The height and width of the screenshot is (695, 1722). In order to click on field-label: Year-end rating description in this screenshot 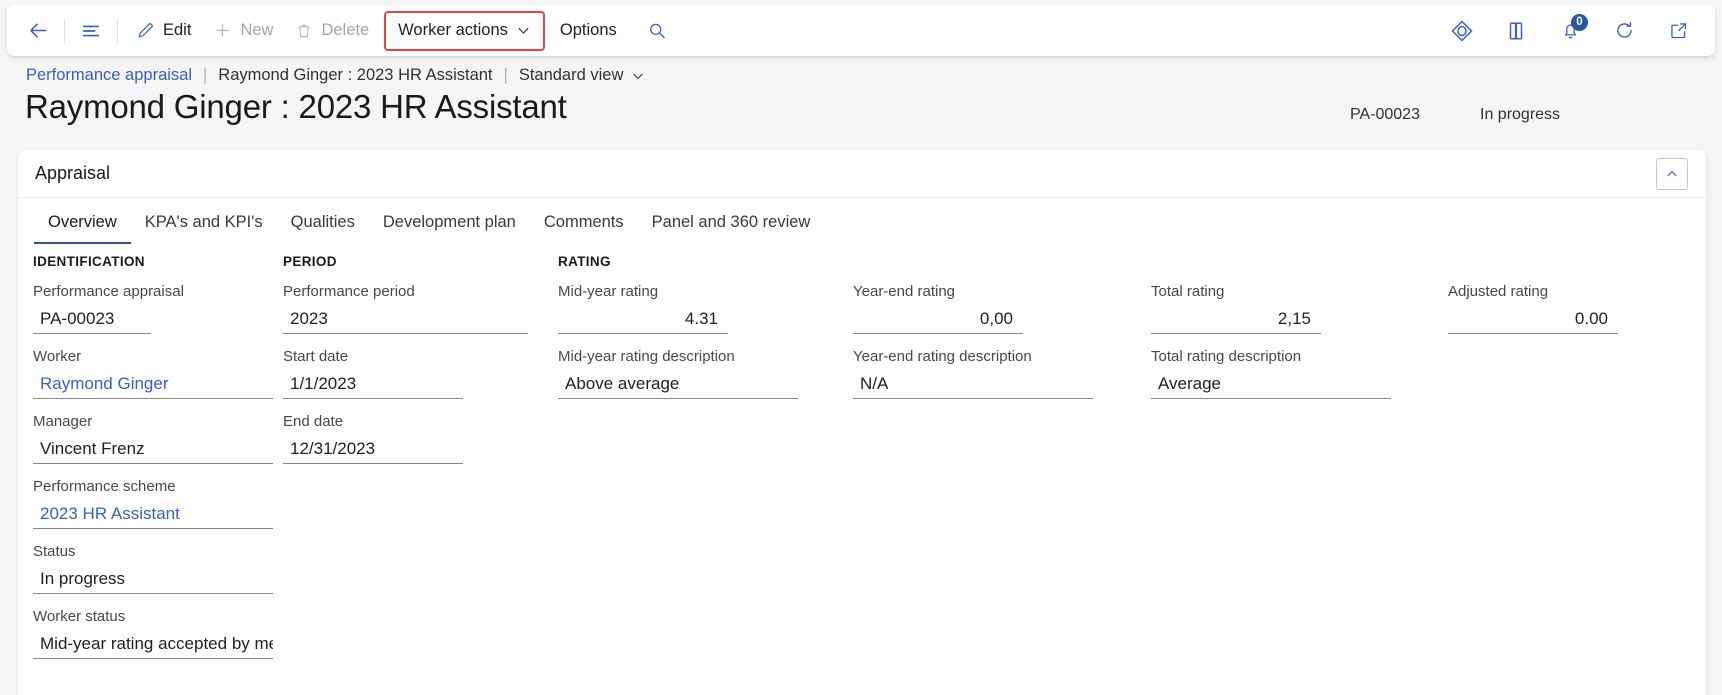, I will do `click(942, 356)`.